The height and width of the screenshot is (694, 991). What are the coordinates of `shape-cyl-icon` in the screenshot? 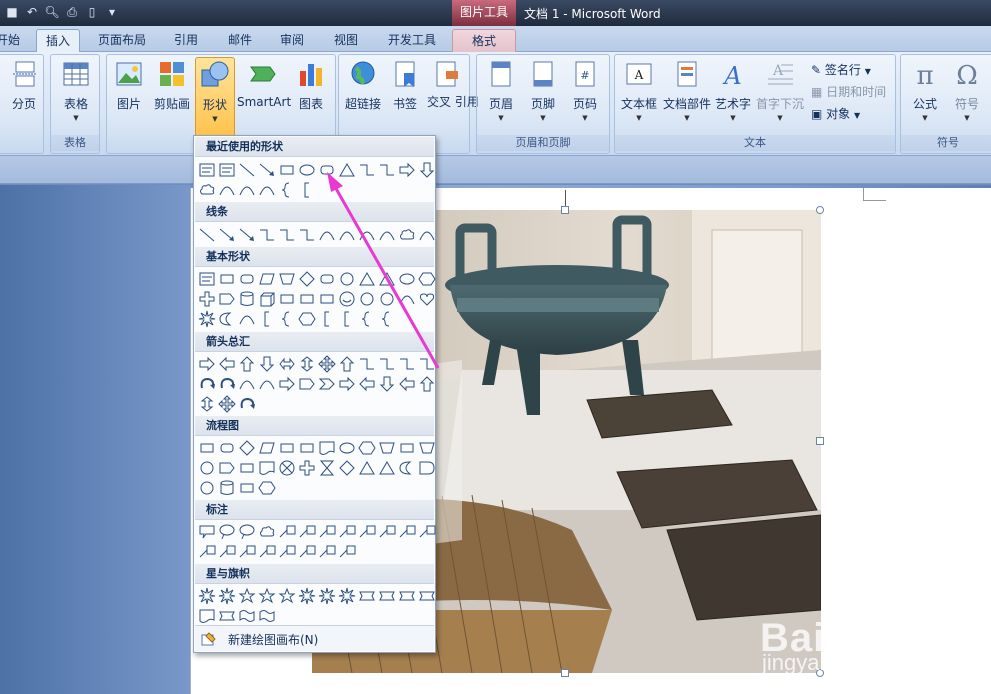 It's located at (227, 488).